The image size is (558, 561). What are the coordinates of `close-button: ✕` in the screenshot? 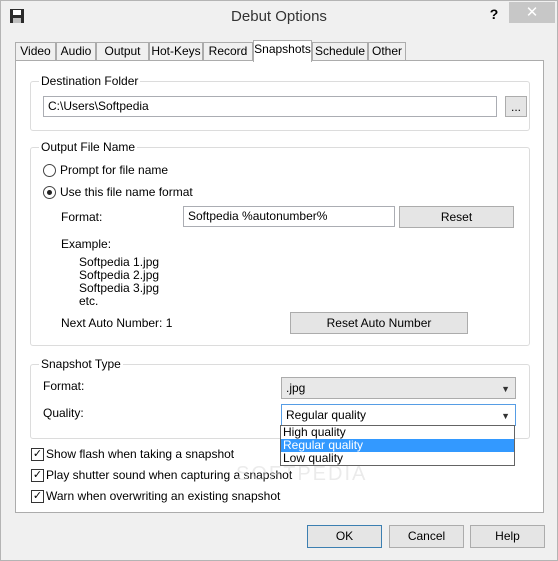 It's located at (532, 12).